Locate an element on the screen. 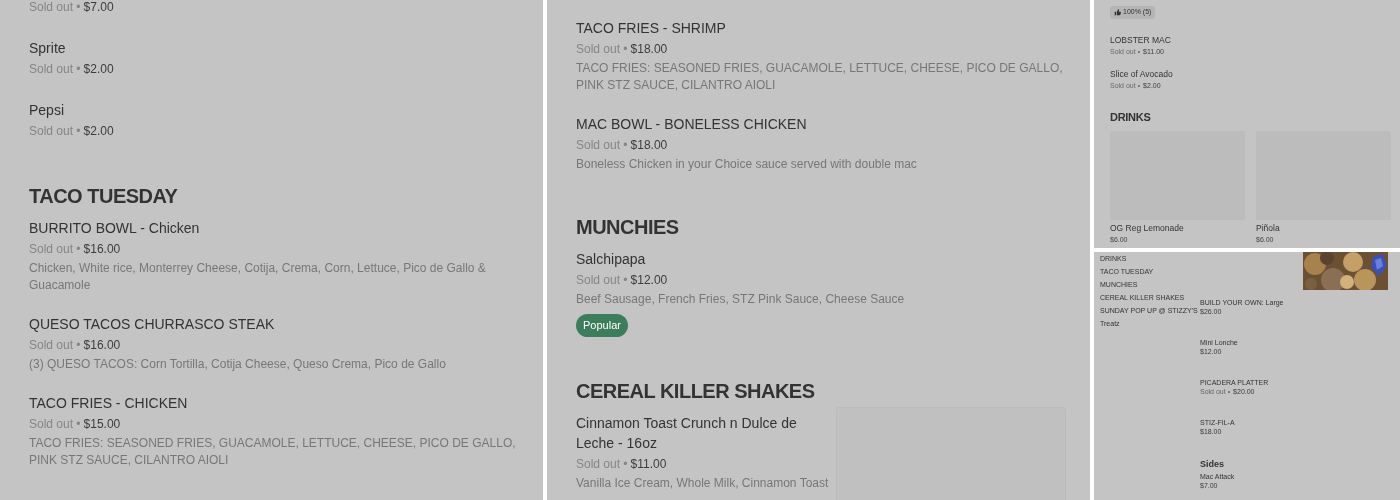 This screenshot has width=1400, height=500. item-name: OG Reg Lemonade is located at coordinates (1177, 228).